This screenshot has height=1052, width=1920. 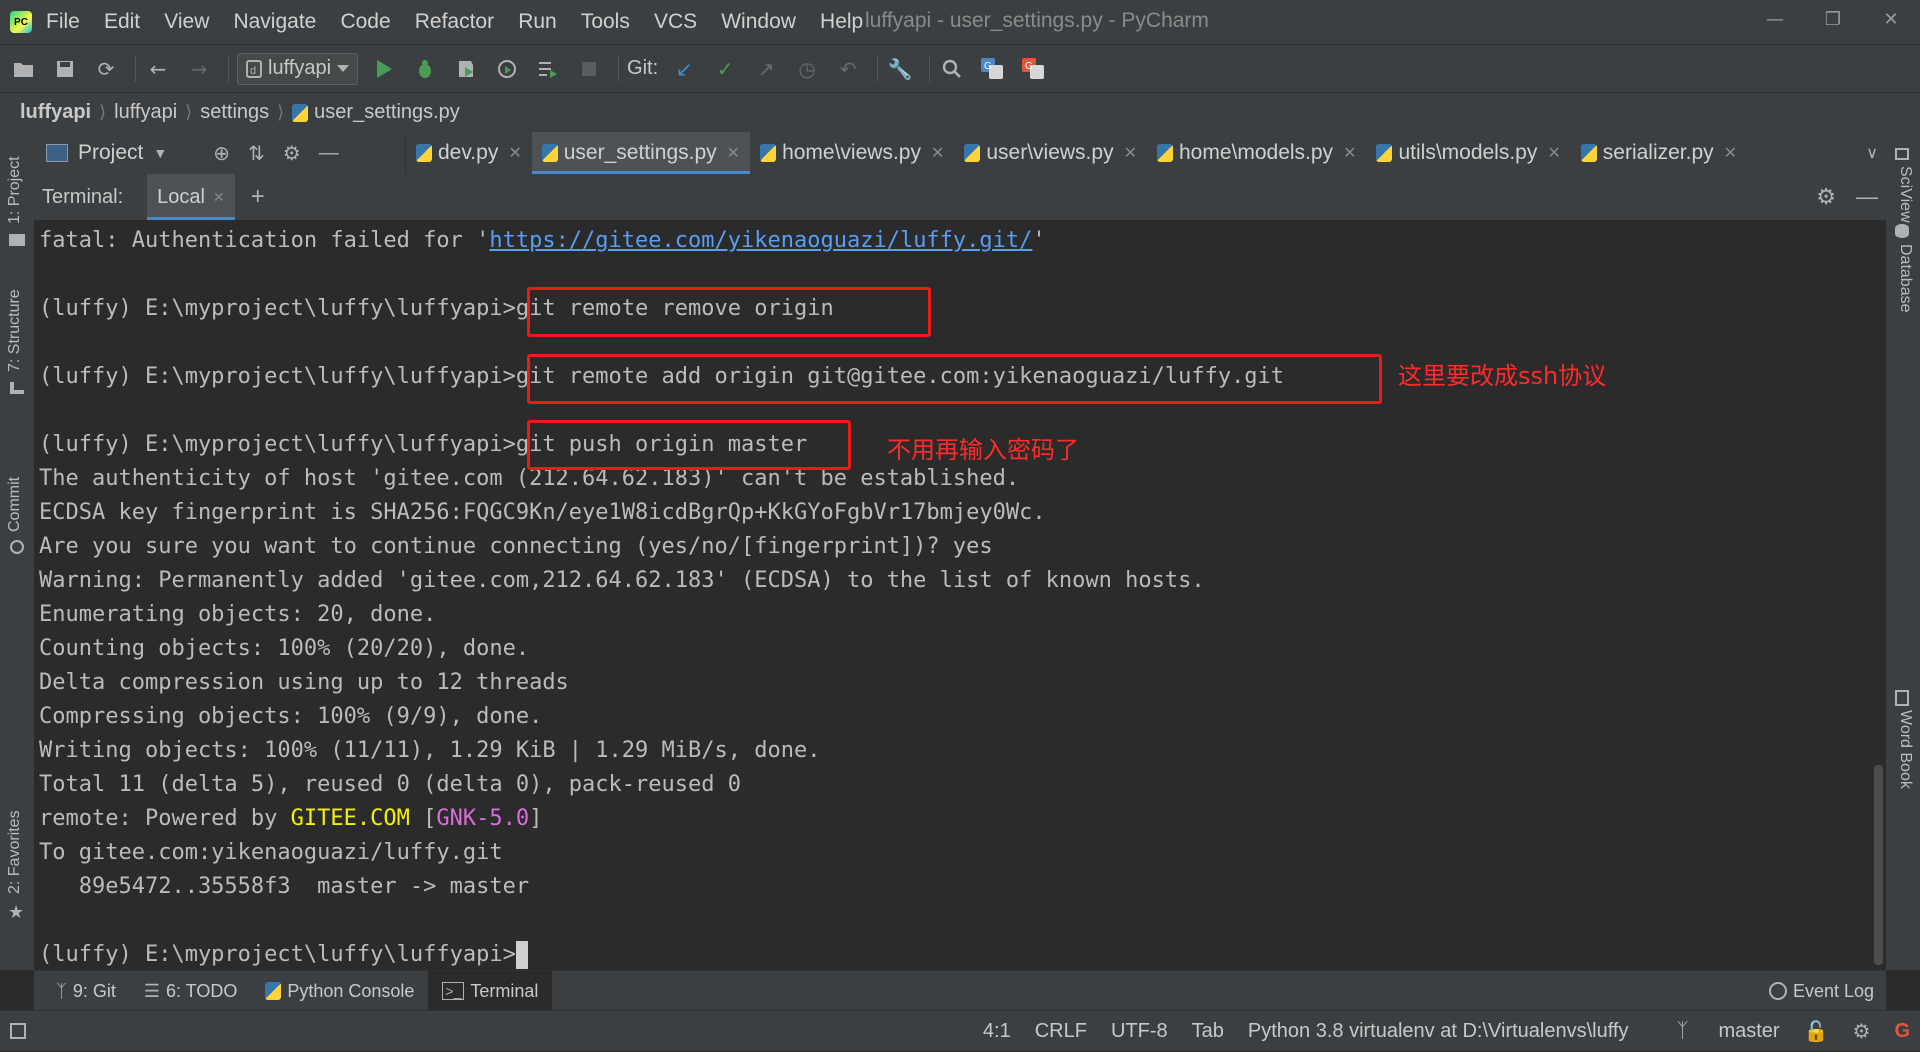 I want to click on profile-icon, so click(x=507, y=69).